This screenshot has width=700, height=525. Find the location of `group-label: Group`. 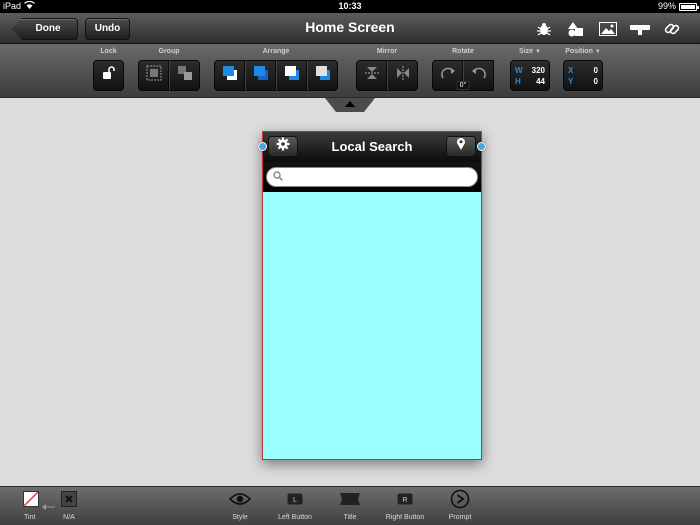

group-label: Group is located at coordinates (169, 51).